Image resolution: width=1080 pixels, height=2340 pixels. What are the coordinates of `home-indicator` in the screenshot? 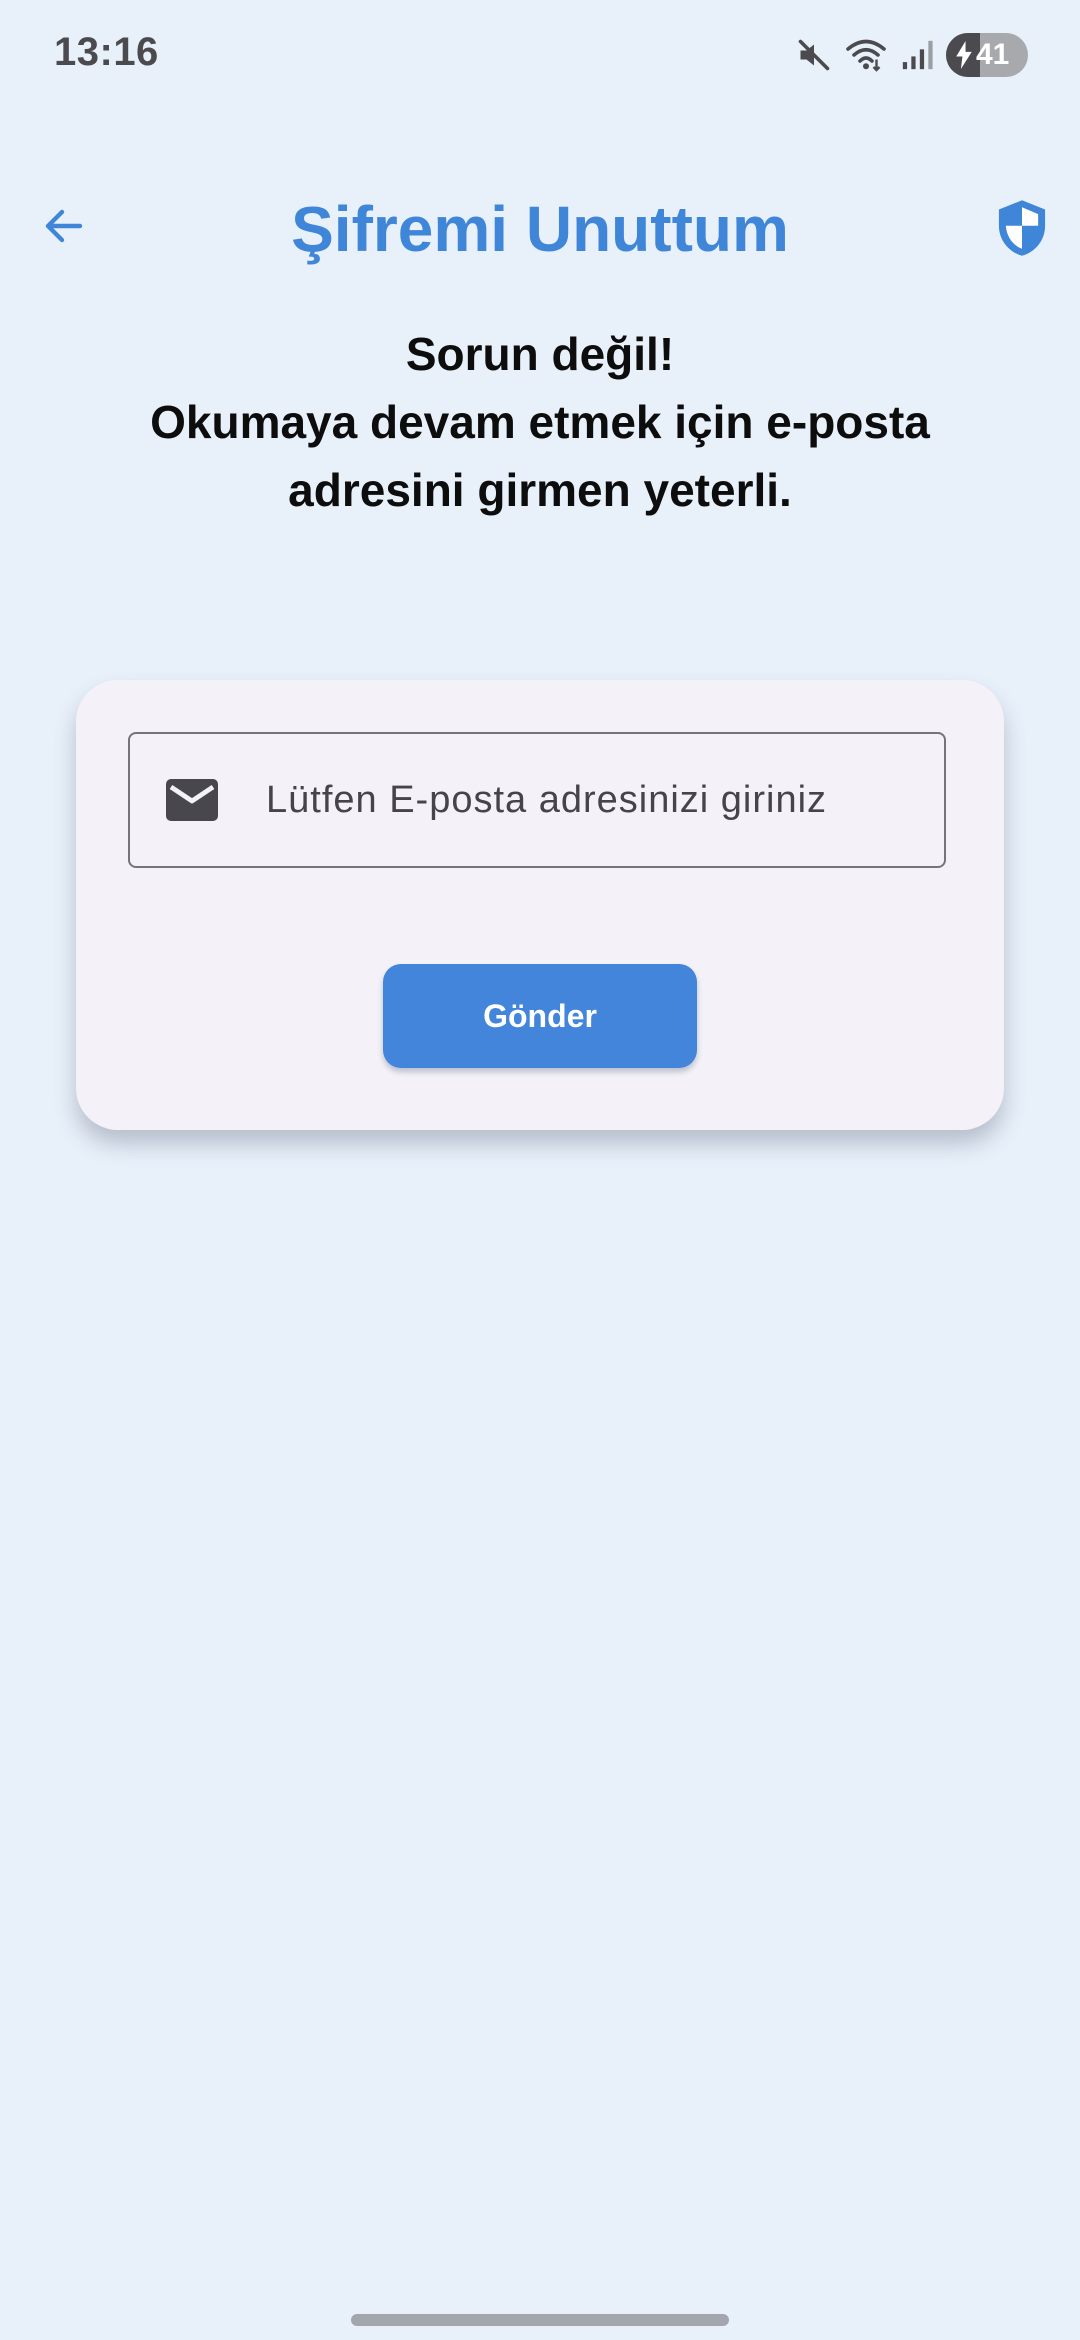 It's located at (540, 2320).